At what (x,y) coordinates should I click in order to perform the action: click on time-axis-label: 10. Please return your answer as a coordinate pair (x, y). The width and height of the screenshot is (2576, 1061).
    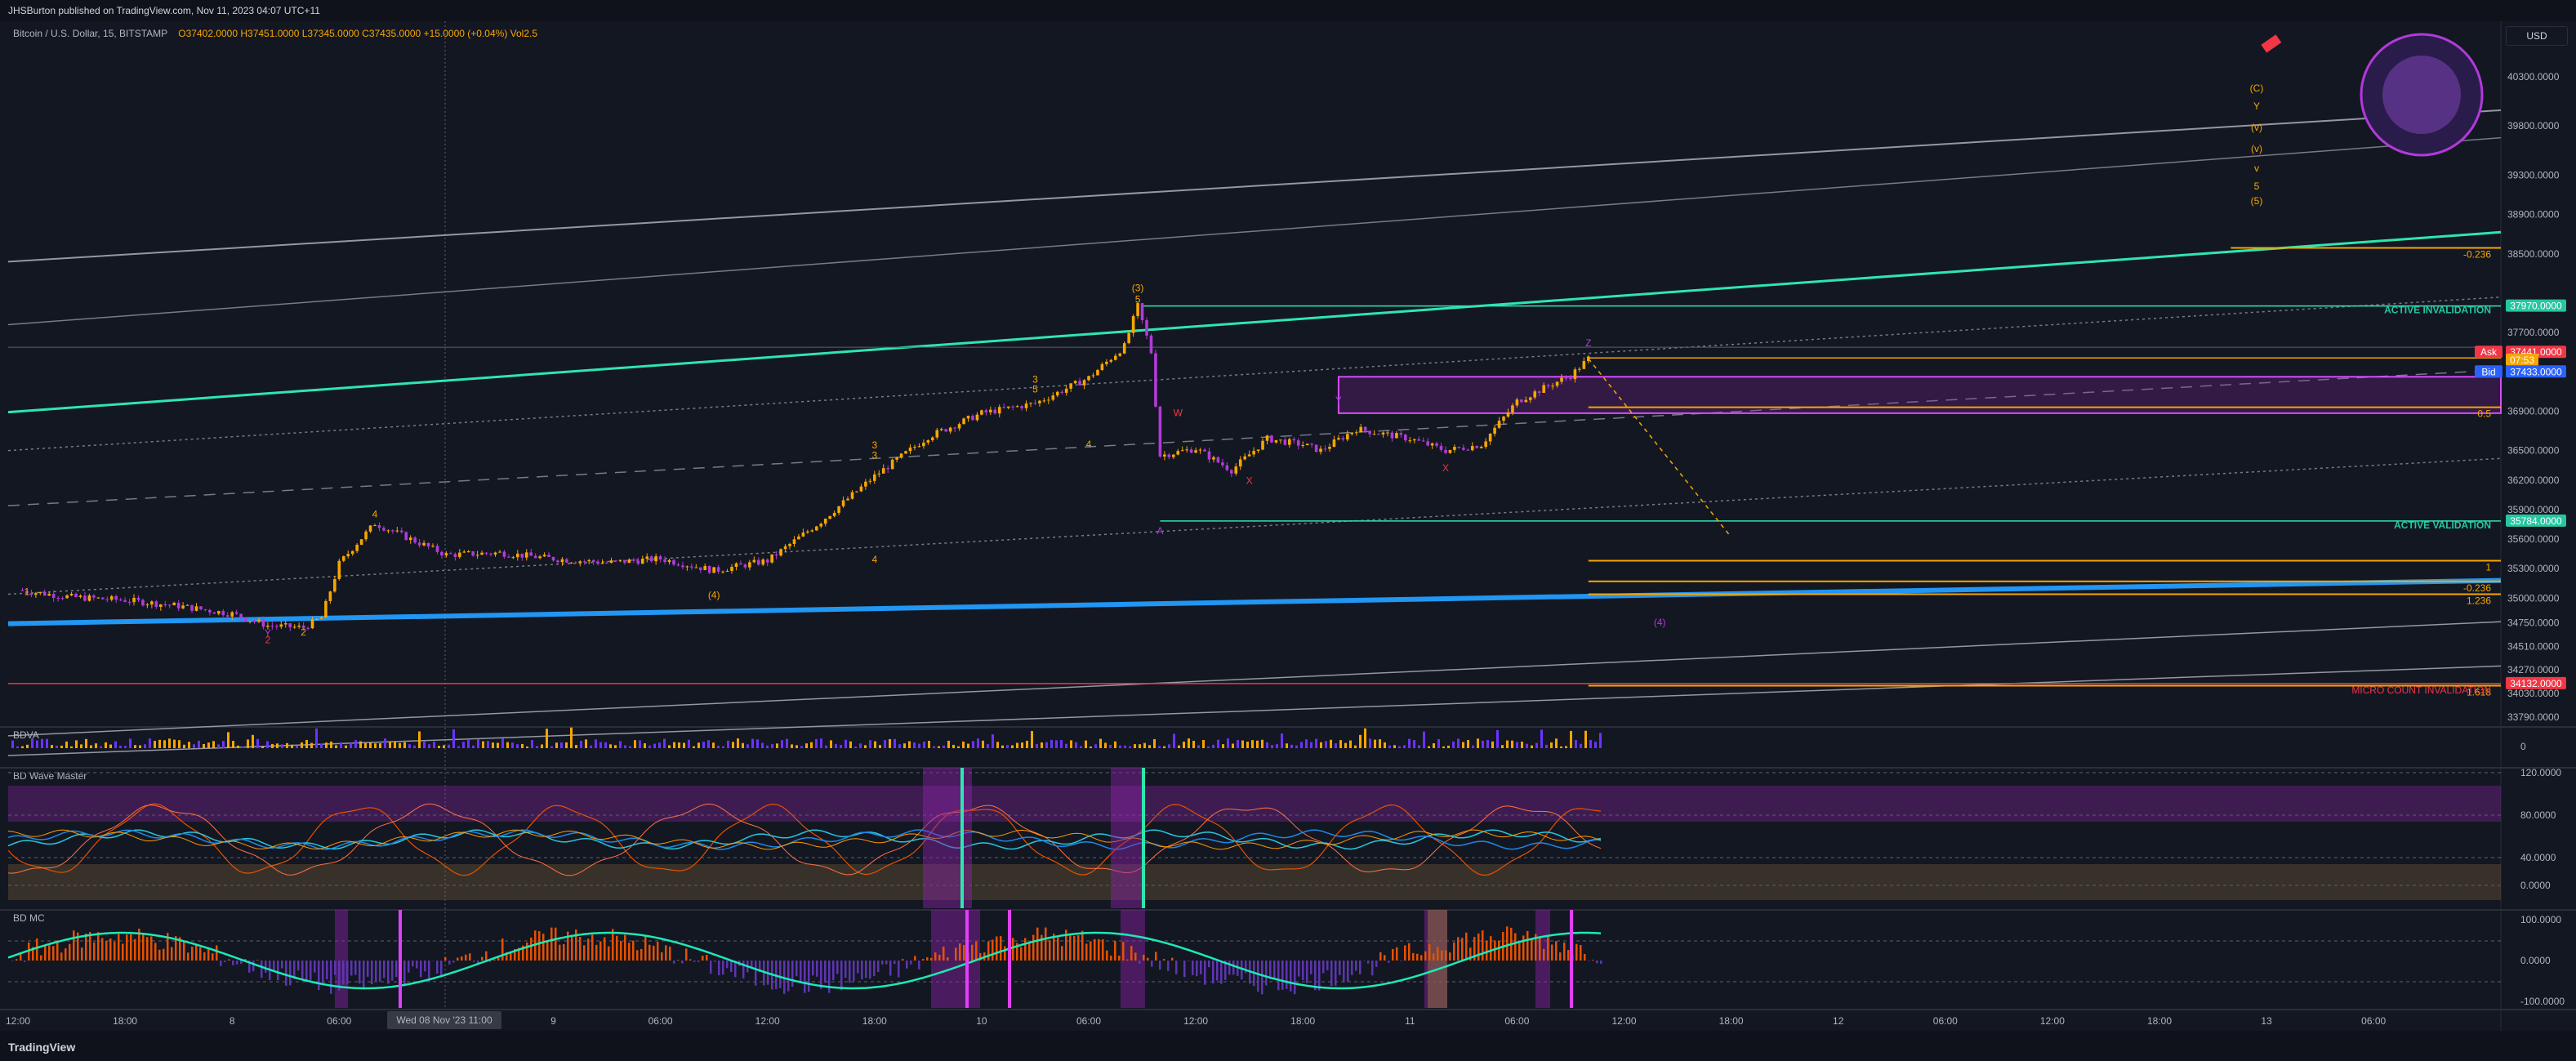
    Looking at the image, I should click on (982, 1021).